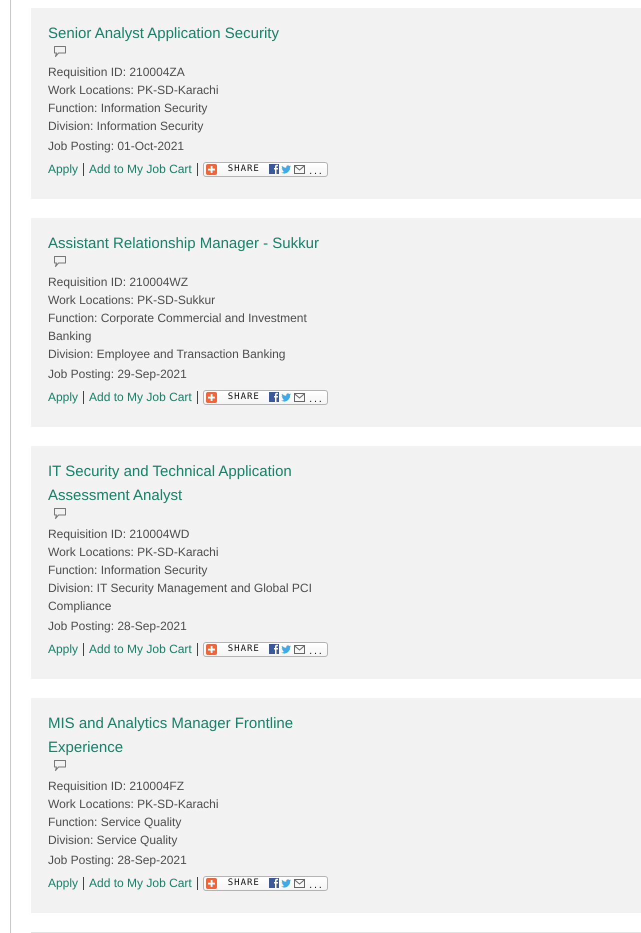 The height and width of the screenshot is (933, 641). Describe the element at coordinates (167, 354) in the screenshot. I see `job-detail-text: Division: Employee and Transaction Banking` at that location.